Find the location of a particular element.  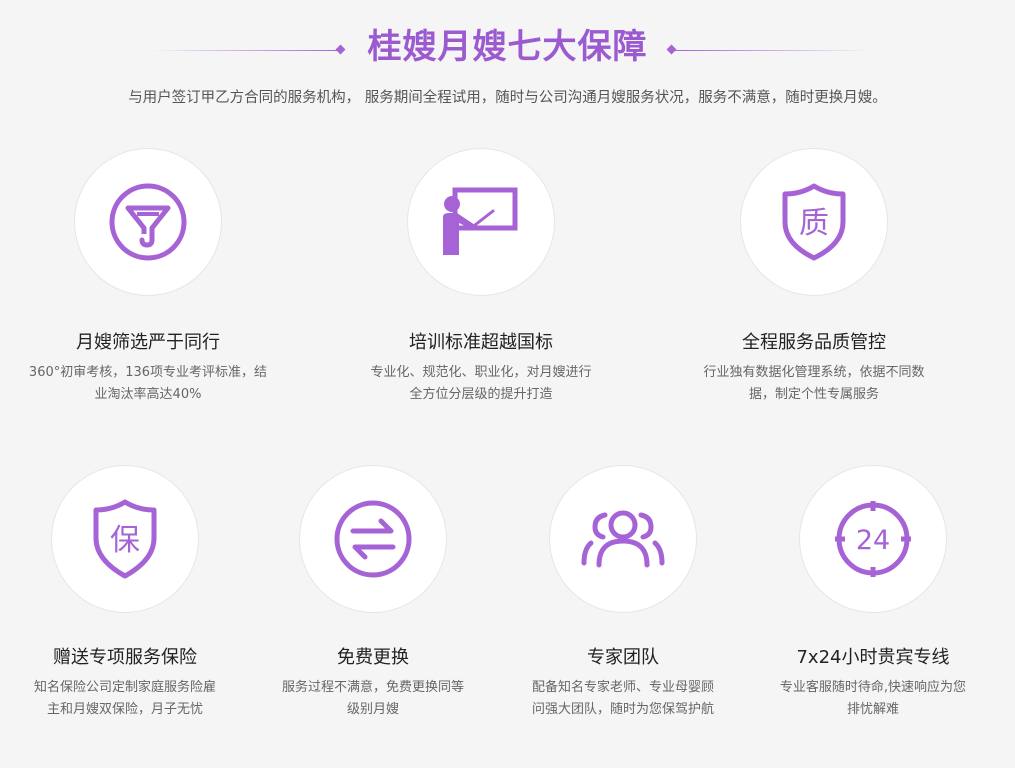

feature-card-free-replacement: 免费更换 服务过程不满意，免费更换同等 级别月嫂 is located at coordinates (373, 593).